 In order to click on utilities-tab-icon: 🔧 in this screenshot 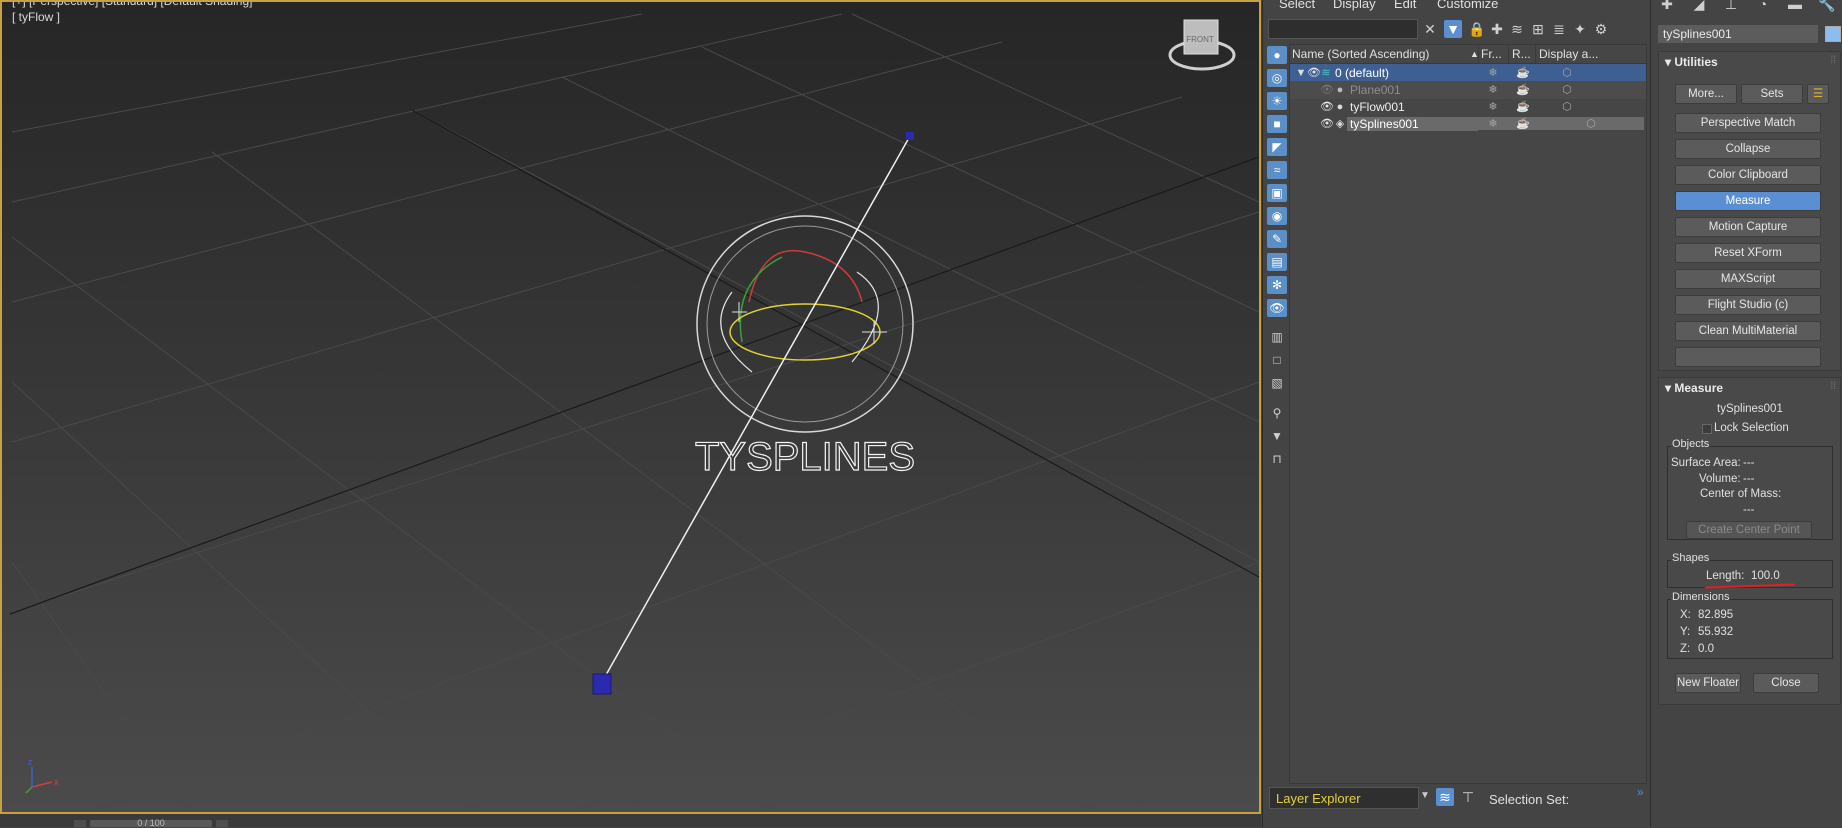, I will do `click(1827, 6)`.